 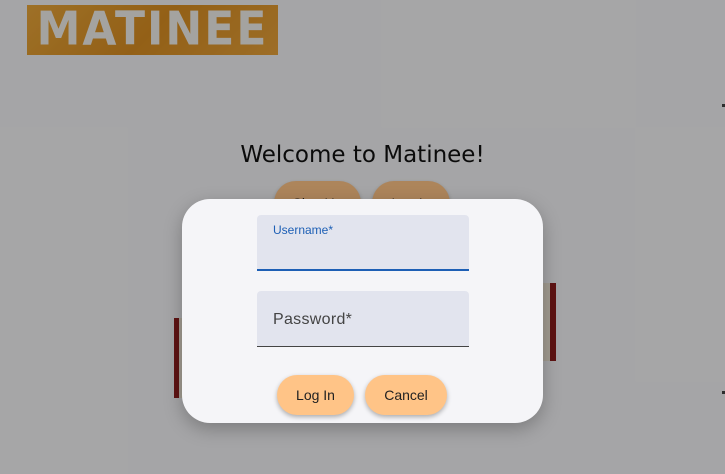 What do you see at coordinates (365, 253) in the screenshot?
I see `username-input` at bounding box center [365, 253].